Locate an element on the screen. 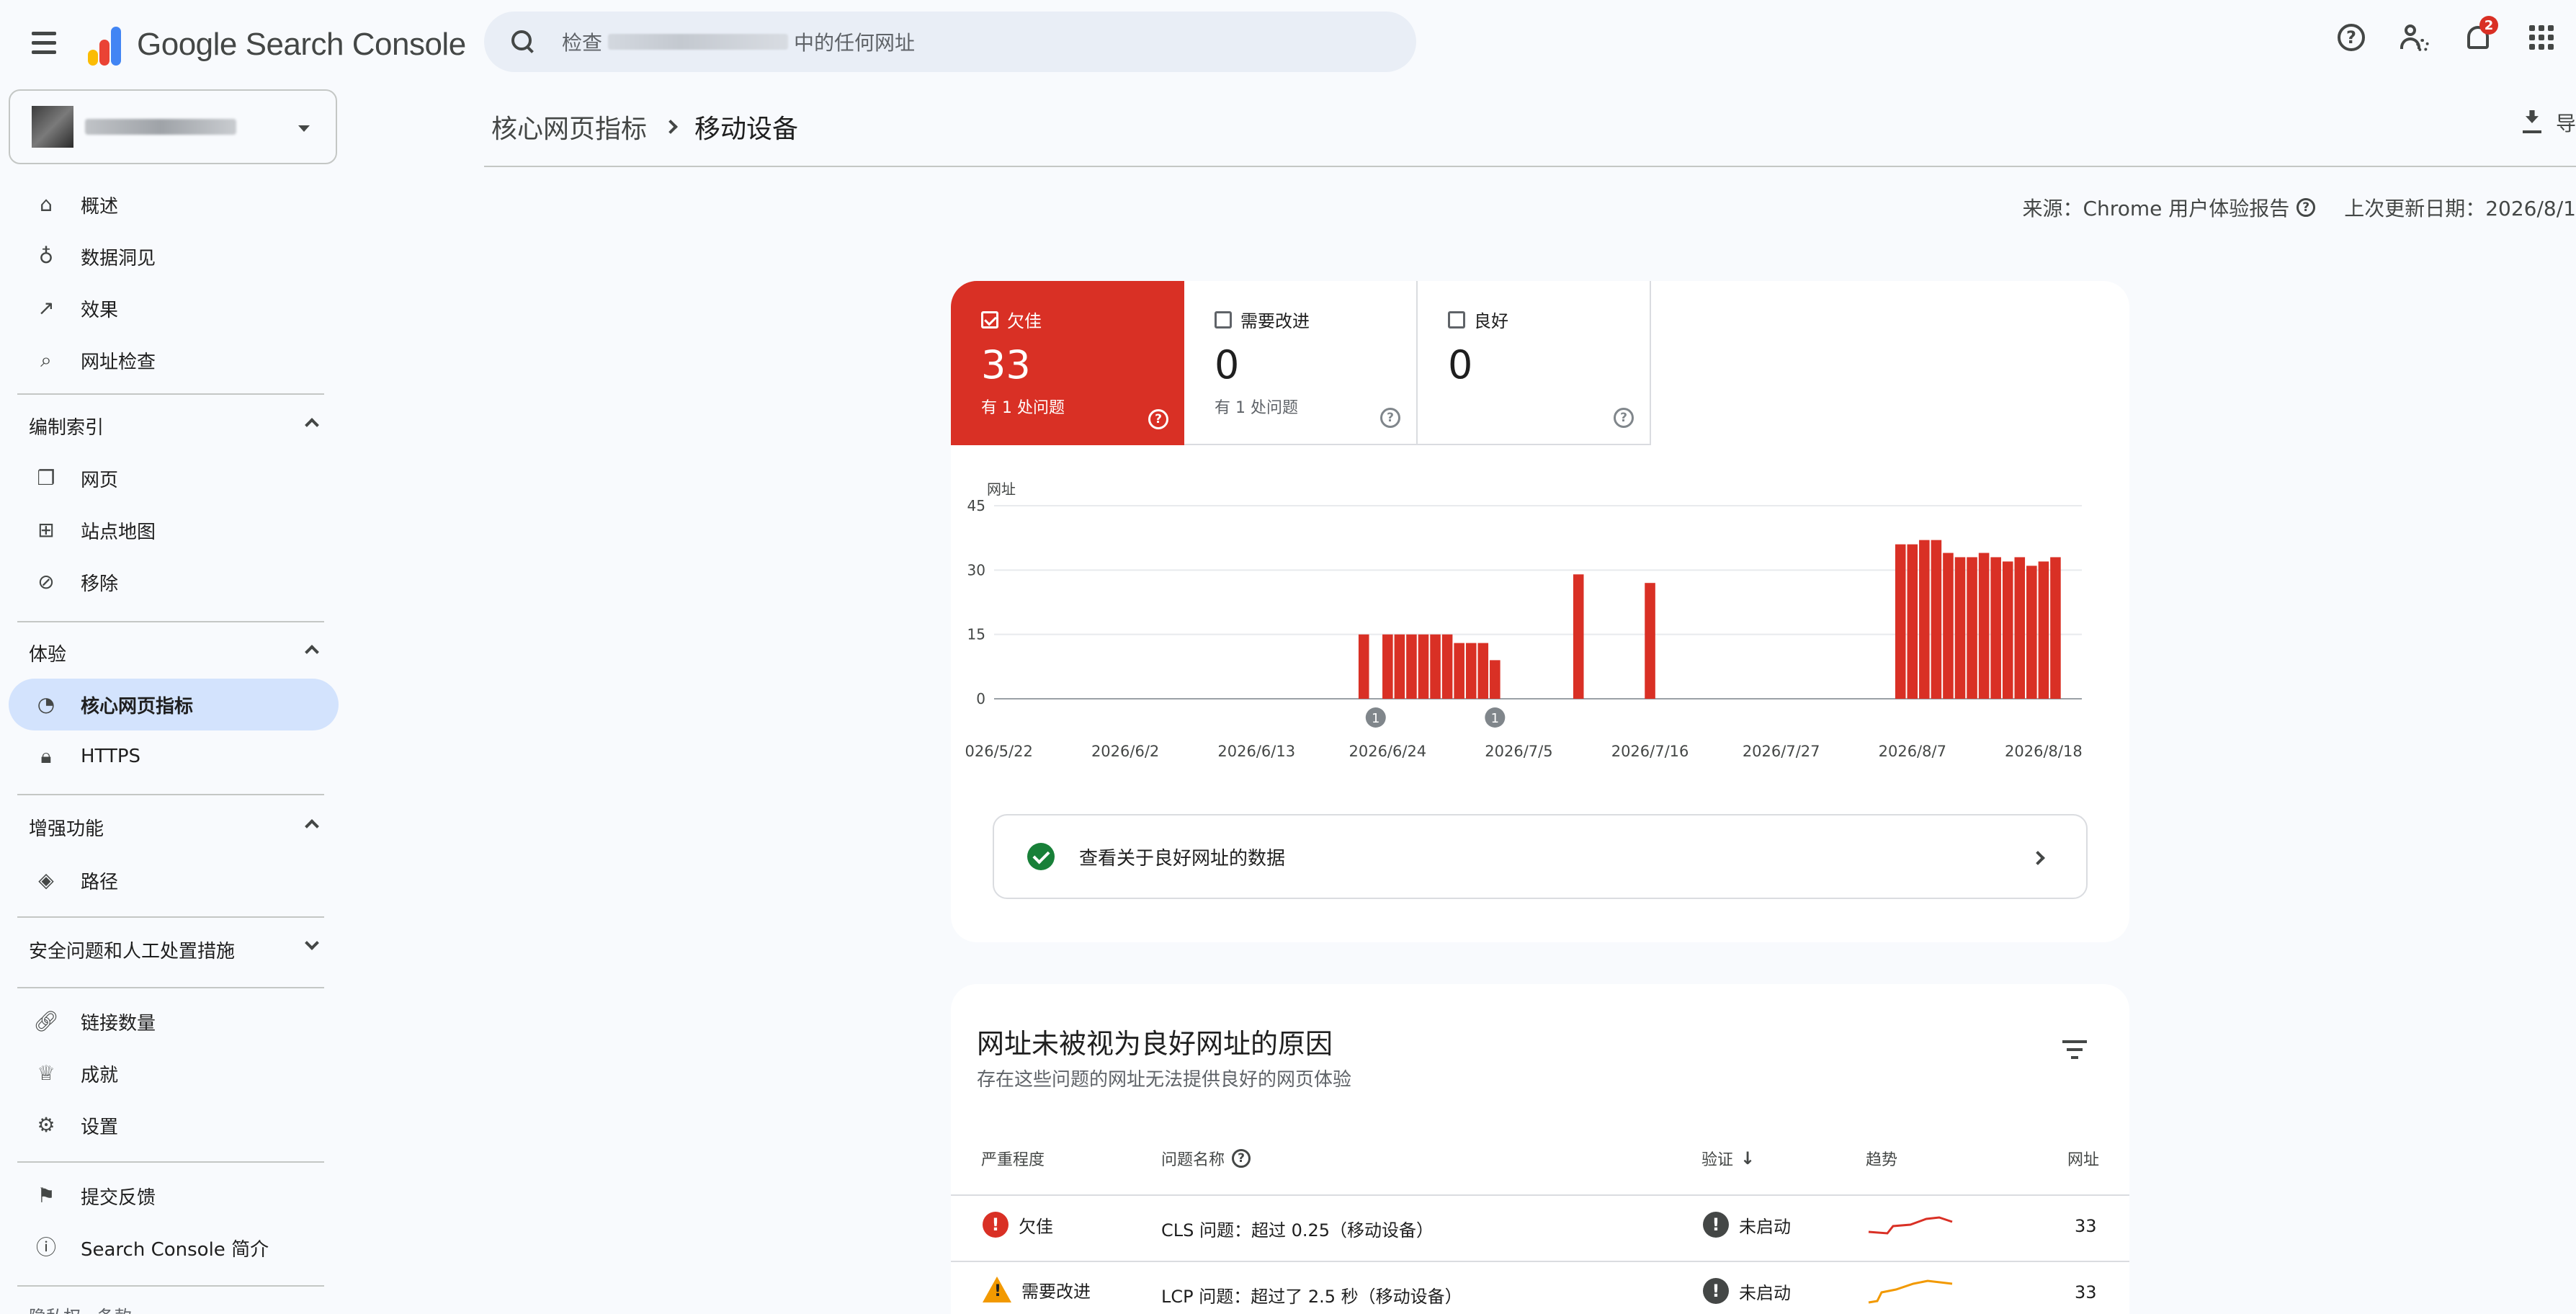  table-row-url-count: 33 is located at coordinates (2086, 1292).